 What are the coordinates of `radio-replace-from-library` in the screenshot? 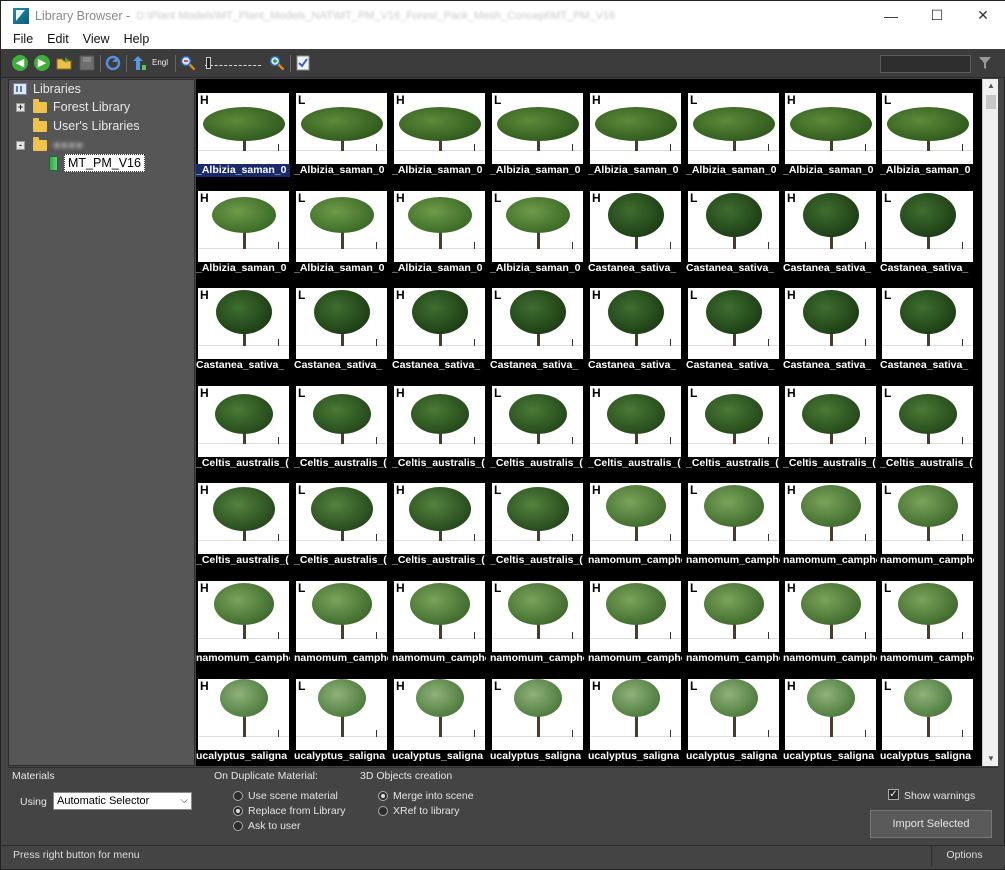 It's located at (238, 811).